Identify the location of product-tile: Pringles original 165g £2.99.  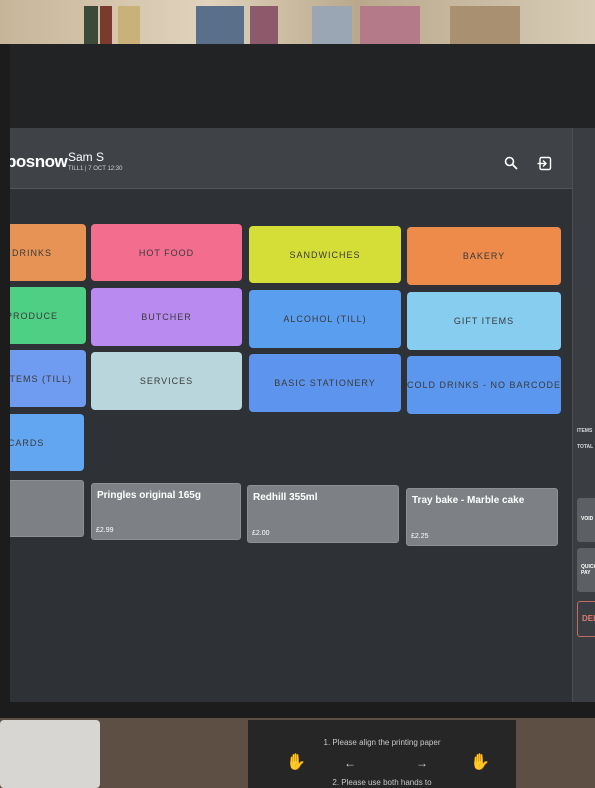
(166, 511).